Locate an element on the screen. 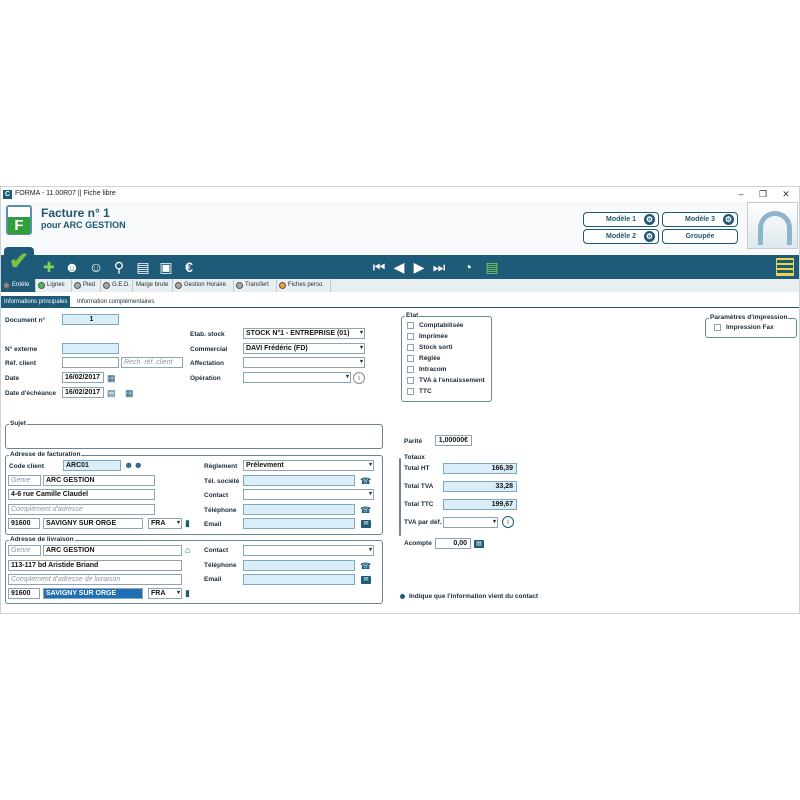  commercial-label: Commercial is located at coordinates (209, 349).